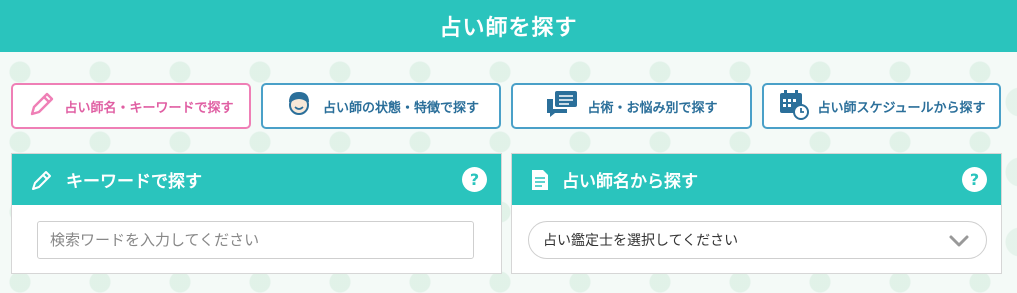 The image size is (1017, 293). I want to click on tab-divination-worries: 占術・お悩み別で探す, so click(631, 106).